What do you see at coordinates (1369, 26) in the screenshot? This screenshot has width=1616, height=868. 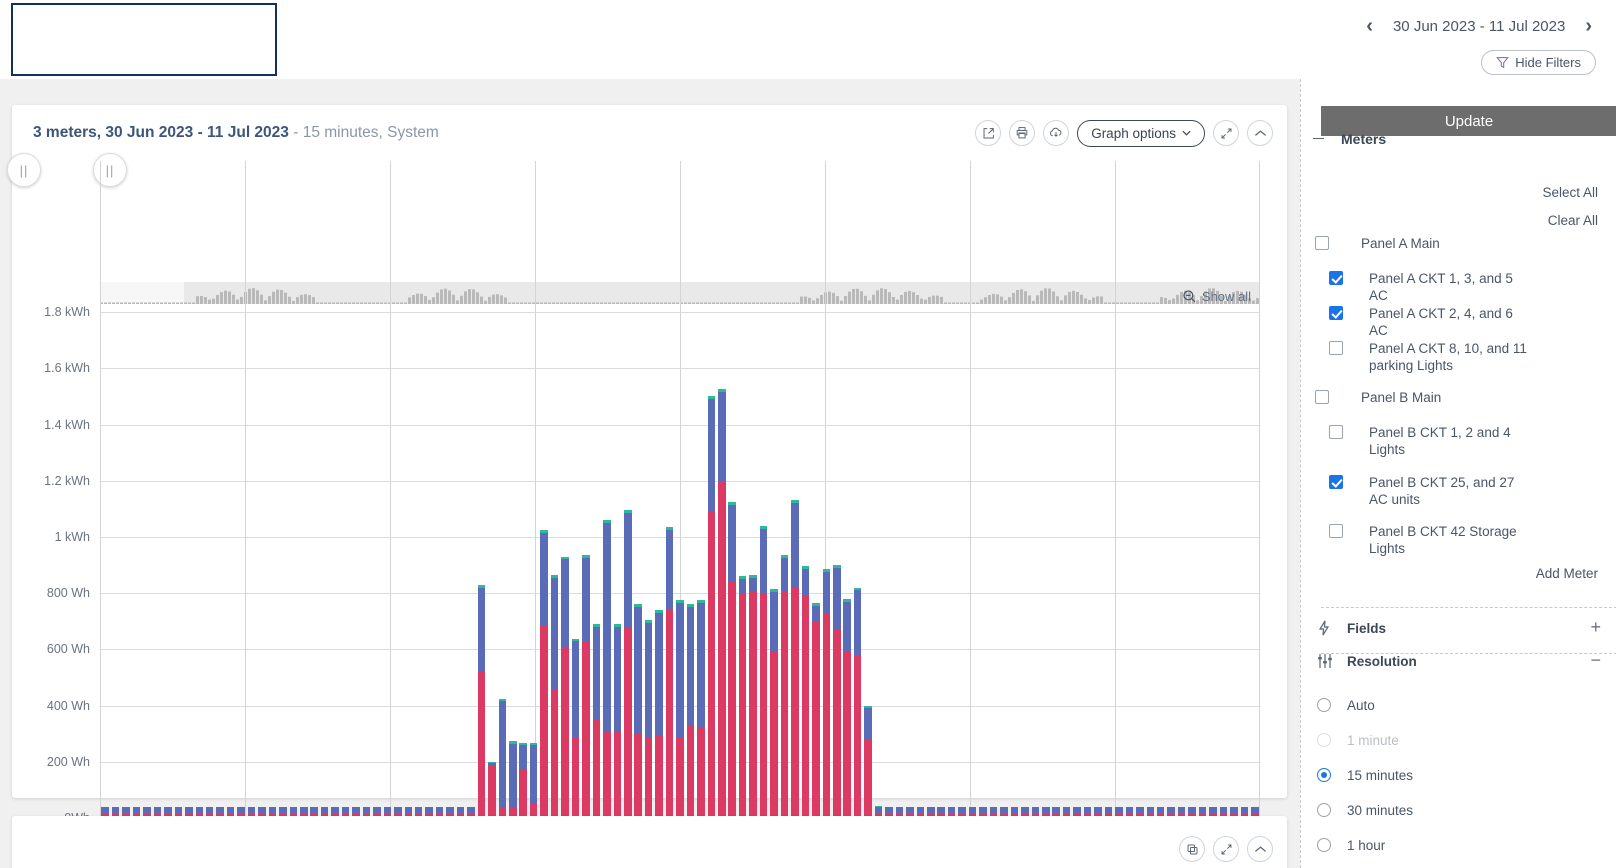 I see `prev-period-button: ‹` at bounding box center [1369, 26].